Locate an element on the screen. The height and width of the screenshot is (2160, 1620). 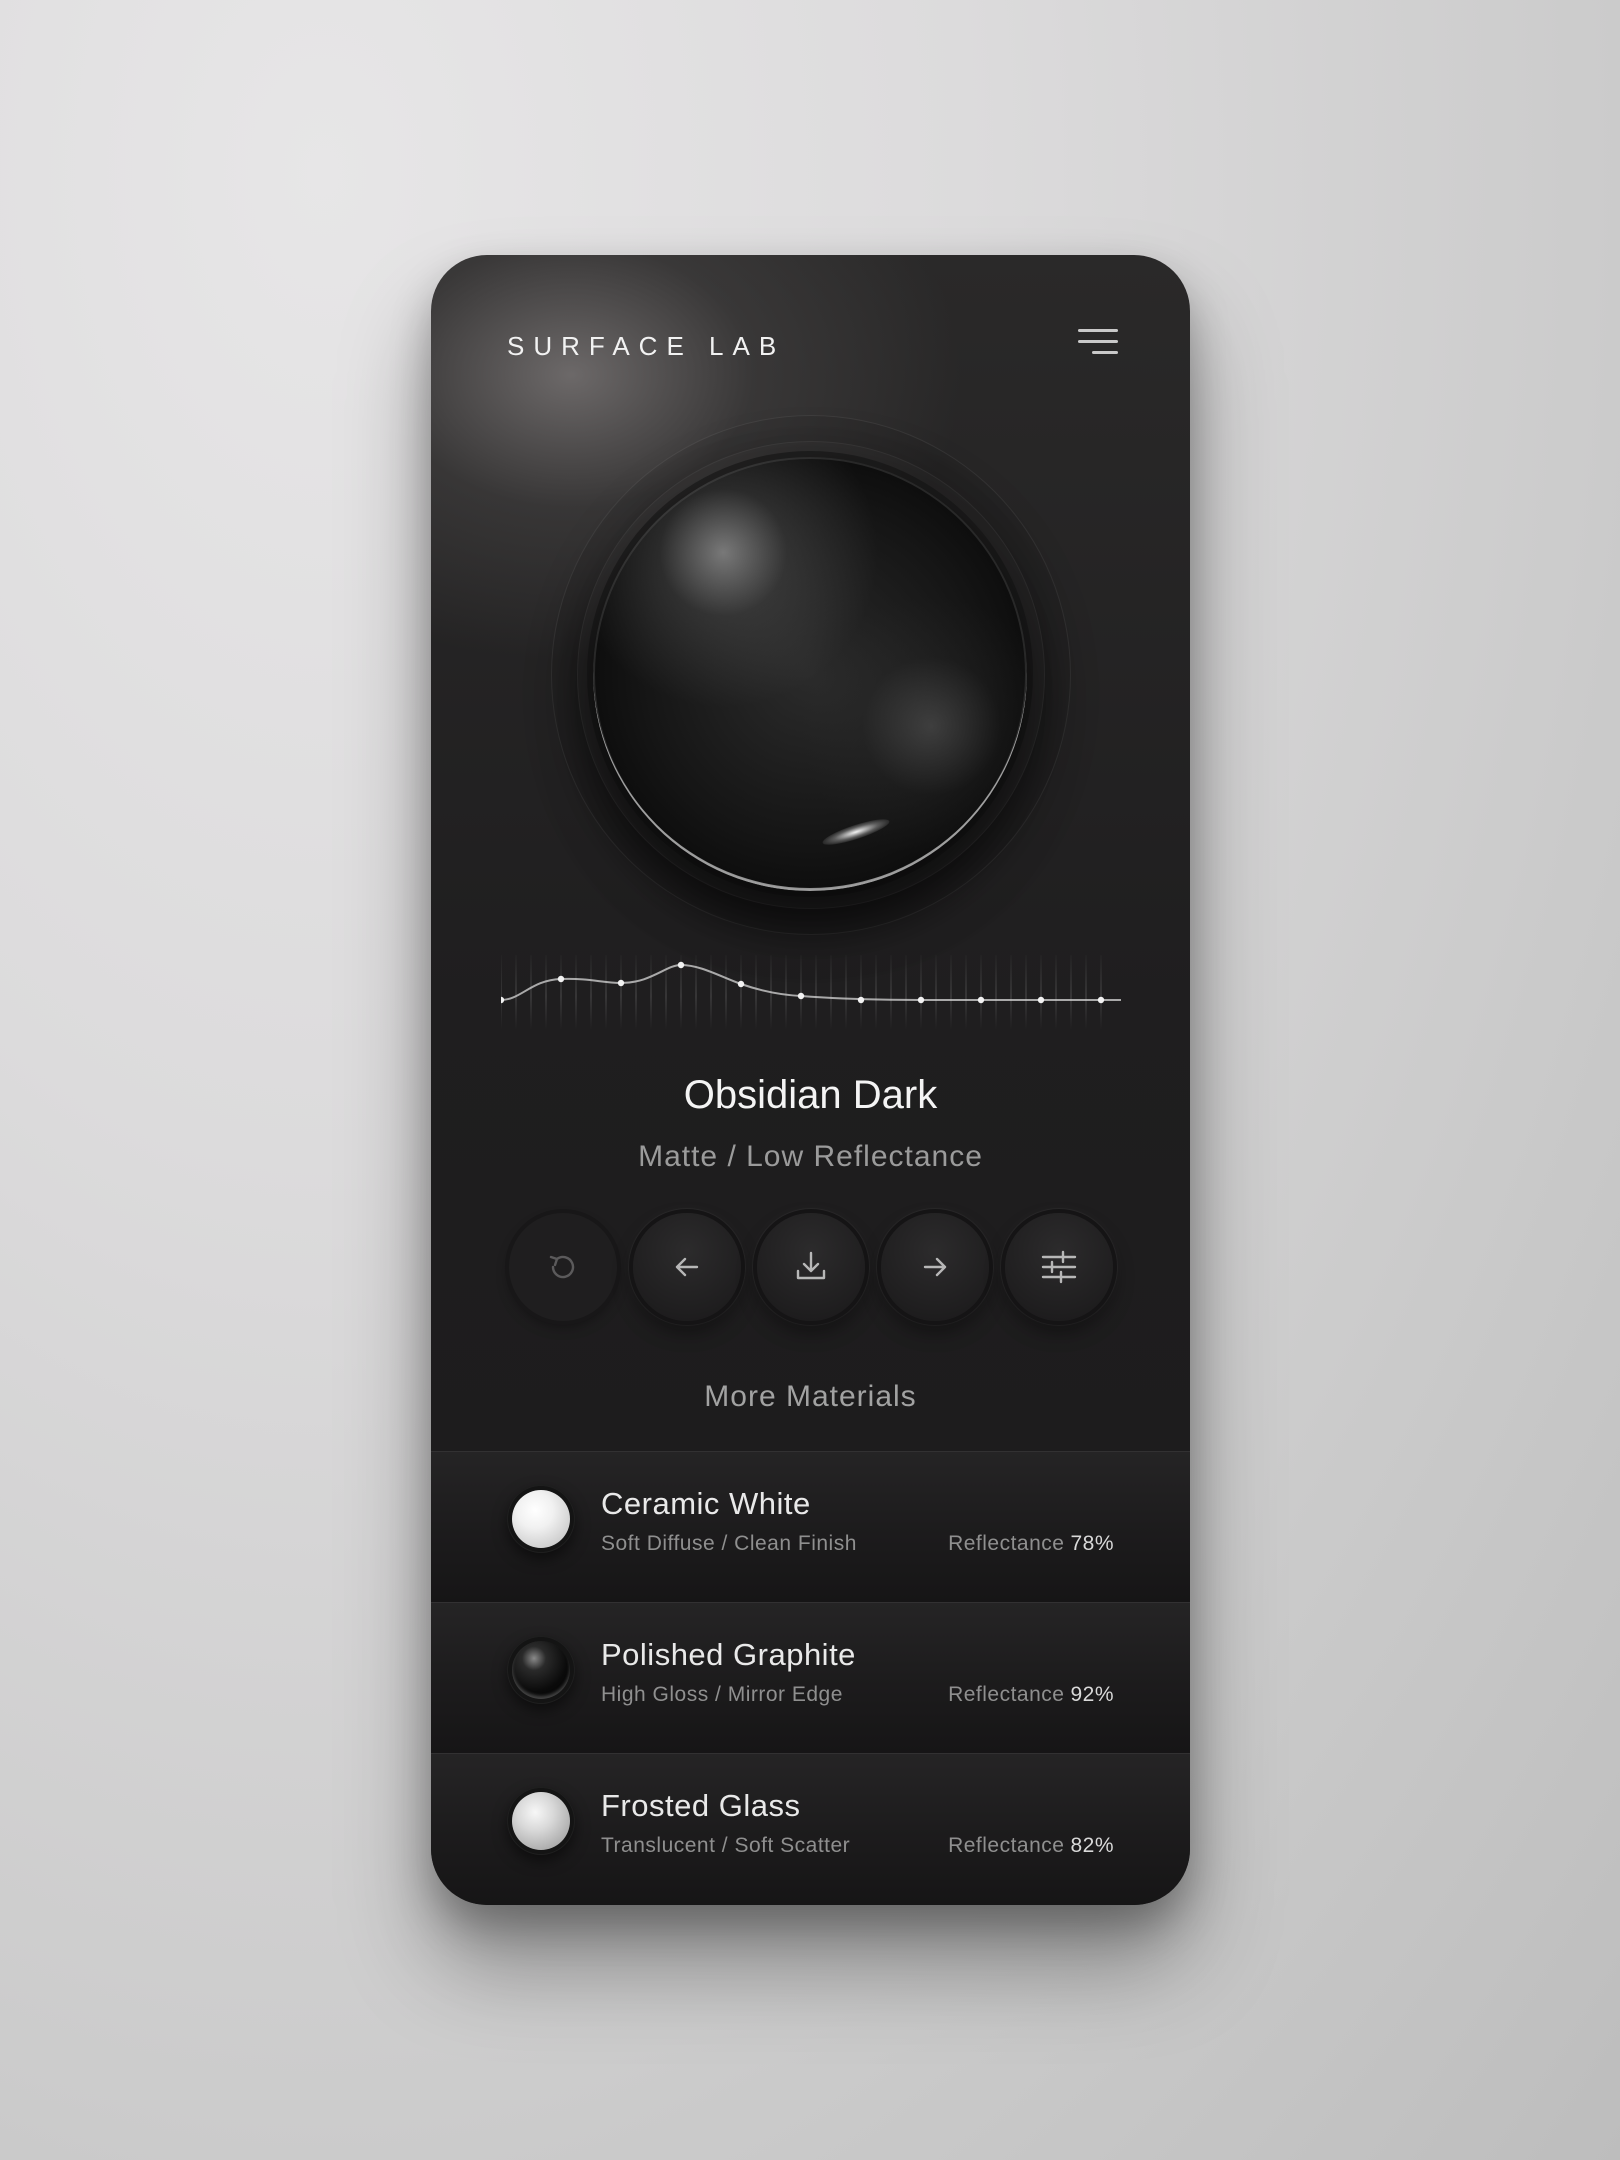
material-item-name: Frosted Glass is located at coordinates (701, 1805).